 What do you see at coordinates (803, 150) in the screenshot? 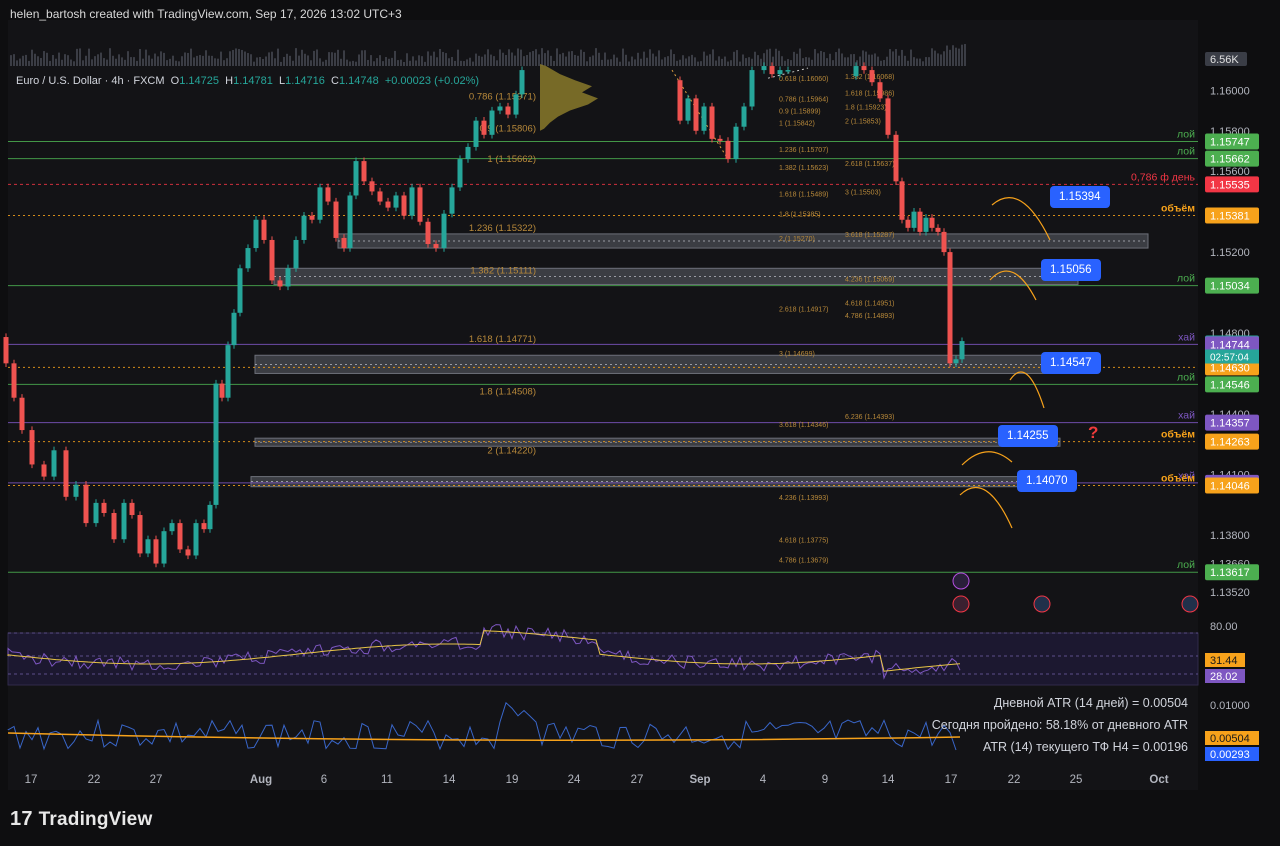
I see `fib-label: 1.236 (1.15707)` at bounding box center [803, 150].